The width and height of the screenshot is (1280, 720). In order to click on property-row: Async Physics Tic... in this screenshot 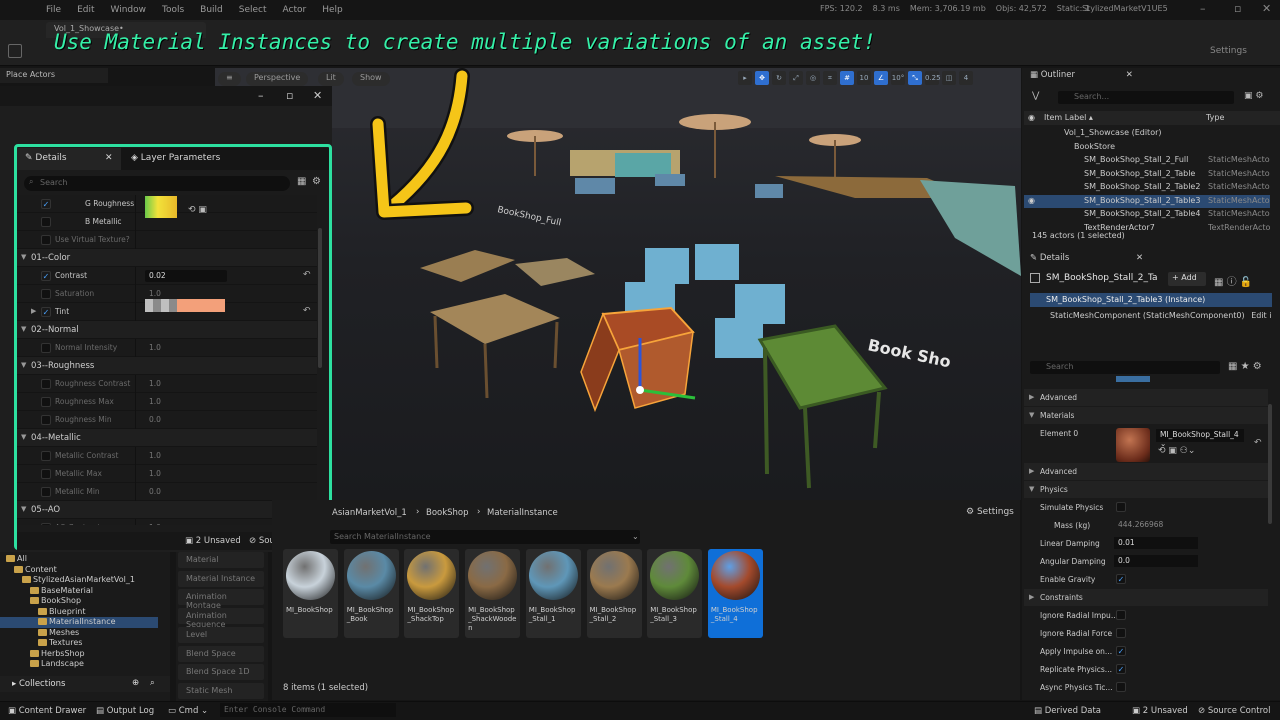, I will do `click(1146, 687)`.